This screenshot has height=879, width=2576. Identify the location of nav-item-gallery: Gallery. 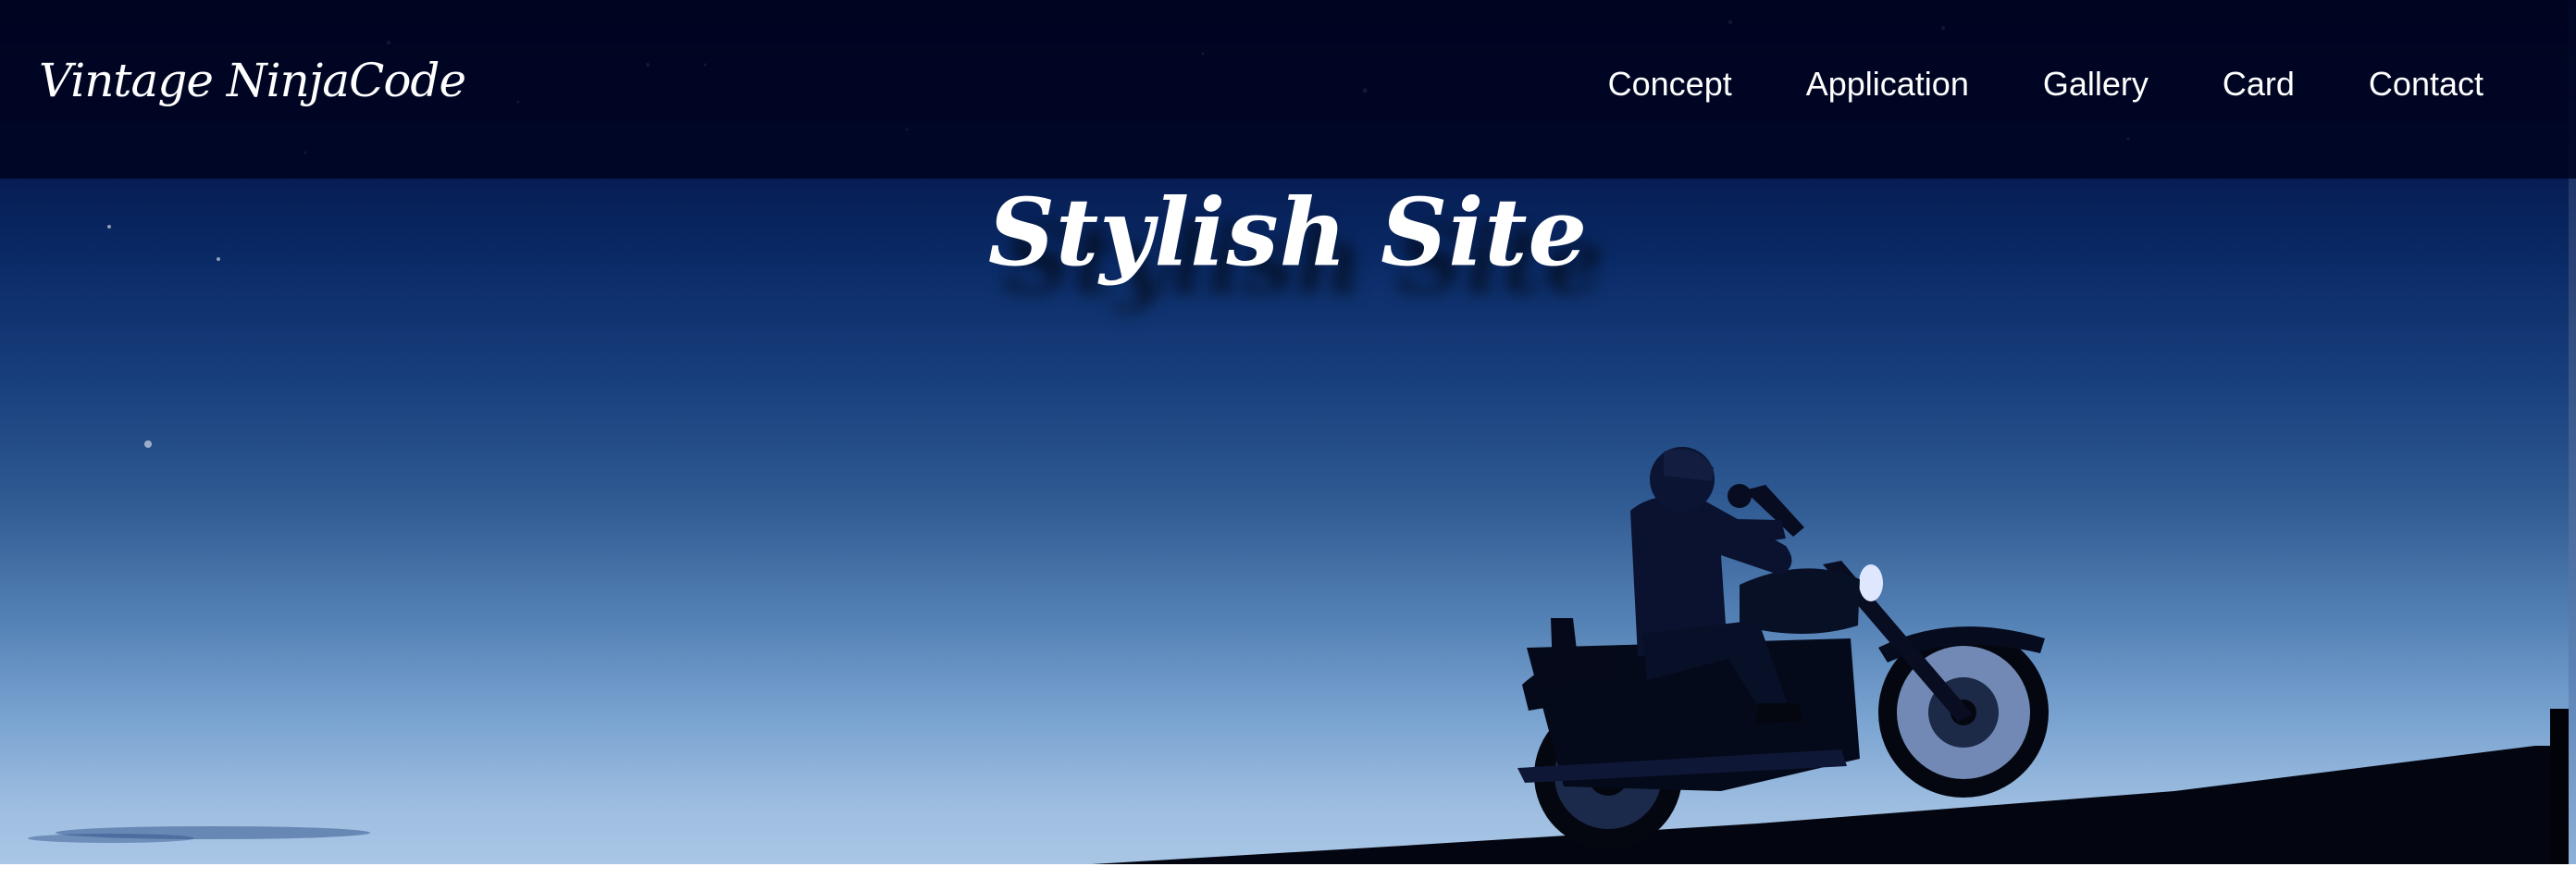
(2096, 84).